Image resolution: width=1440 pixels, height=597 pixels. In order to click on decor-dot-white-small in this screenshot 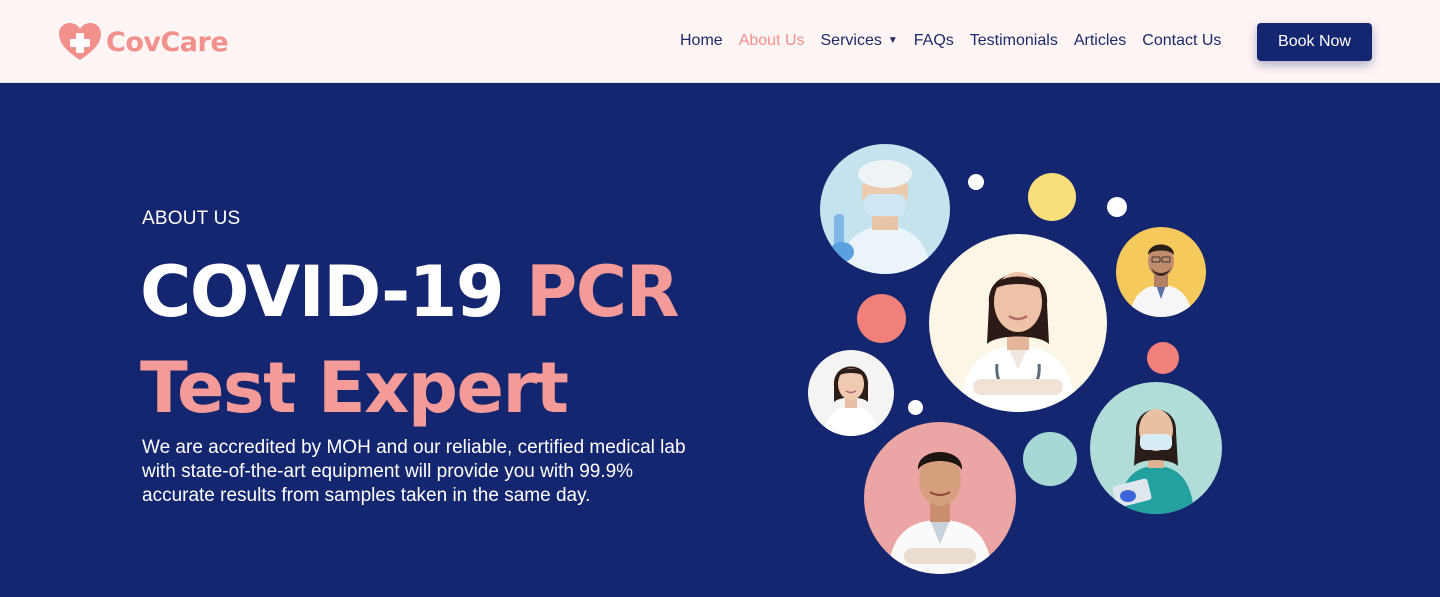, I will do `click(915, 407)`.